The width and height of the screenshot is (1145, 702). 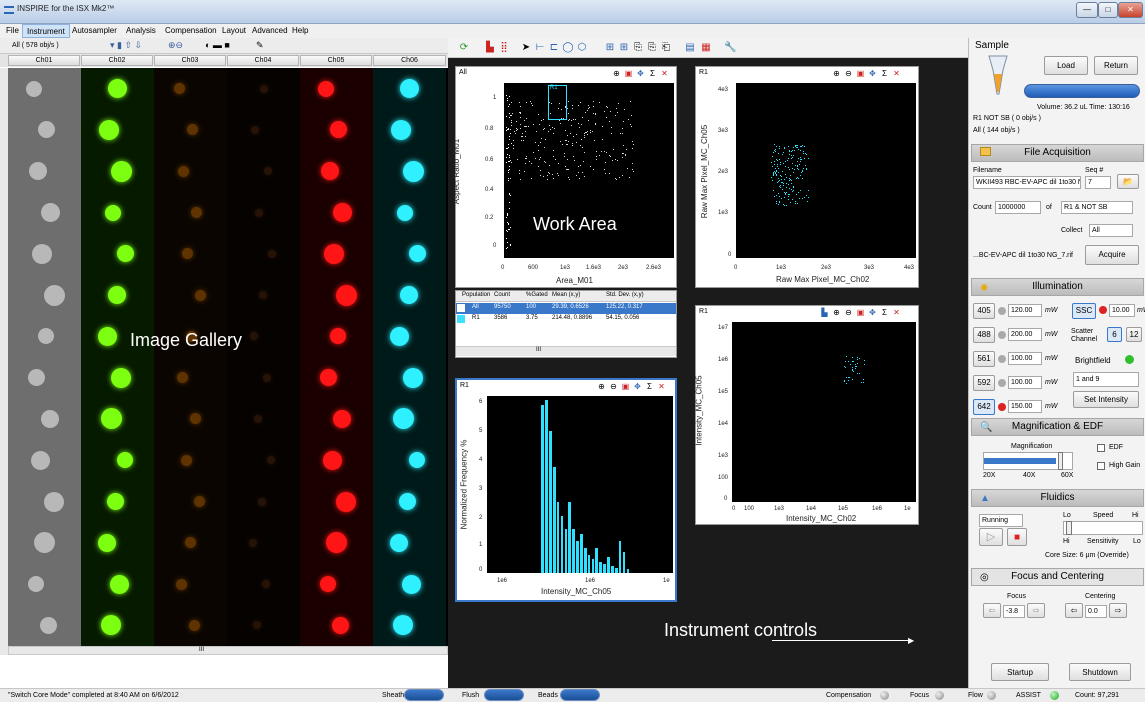 What do you see at coordinates (1025, 358) in the screenshot?
I see `laser-561-power: 100.00` at bounding box center [1025, 358].